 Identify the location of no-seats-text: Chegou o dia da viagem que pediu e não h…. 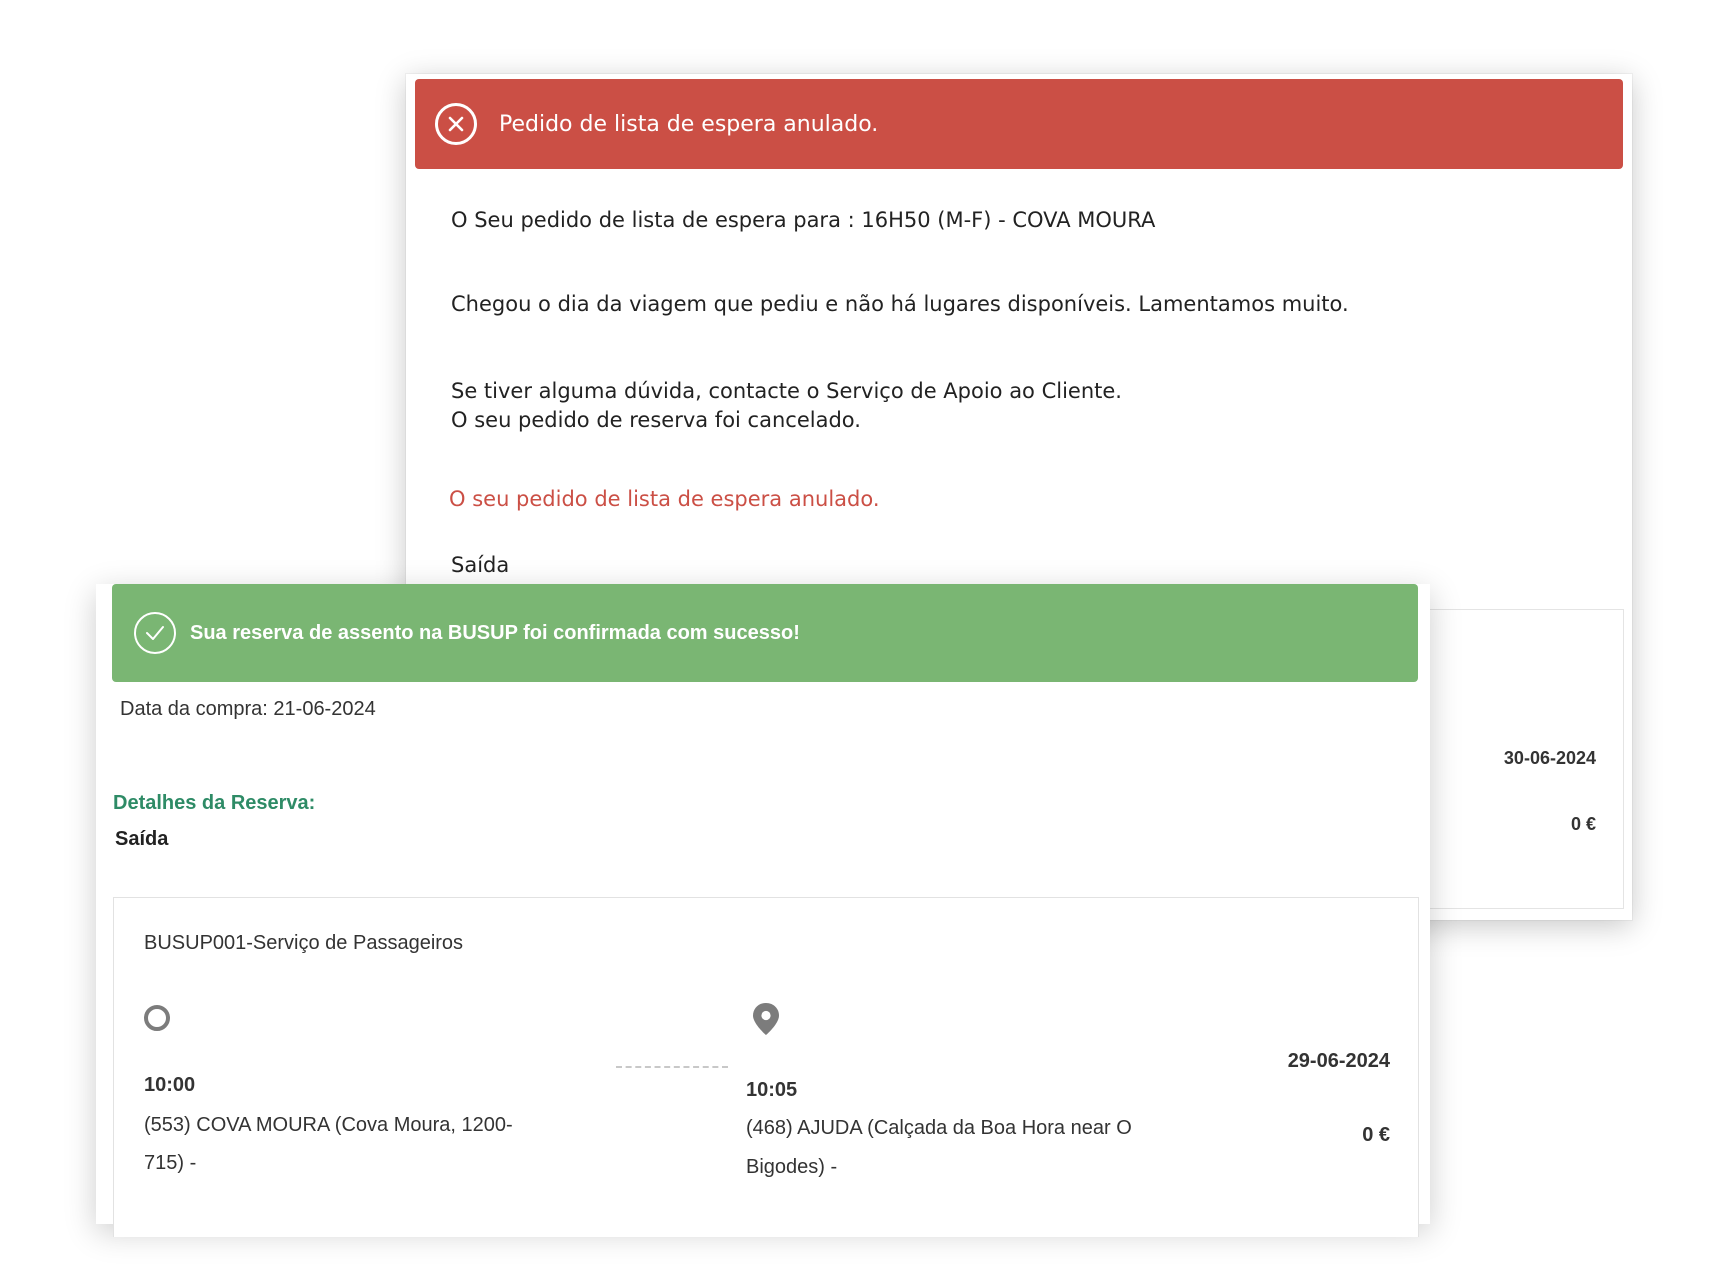
(900, 304).